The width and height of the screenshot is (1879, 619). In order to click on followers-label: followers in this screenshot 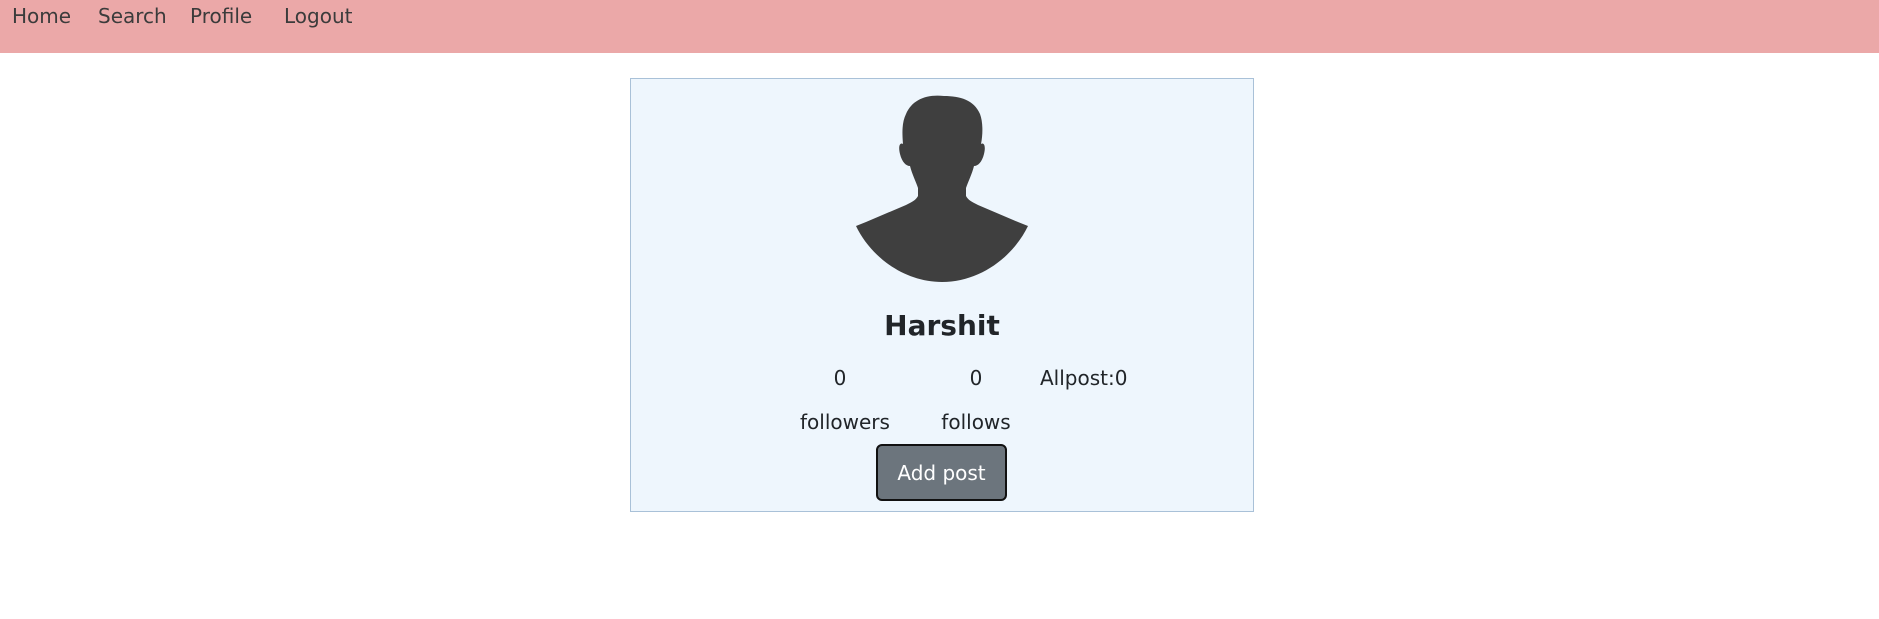, I will do `click(845, 422)`.